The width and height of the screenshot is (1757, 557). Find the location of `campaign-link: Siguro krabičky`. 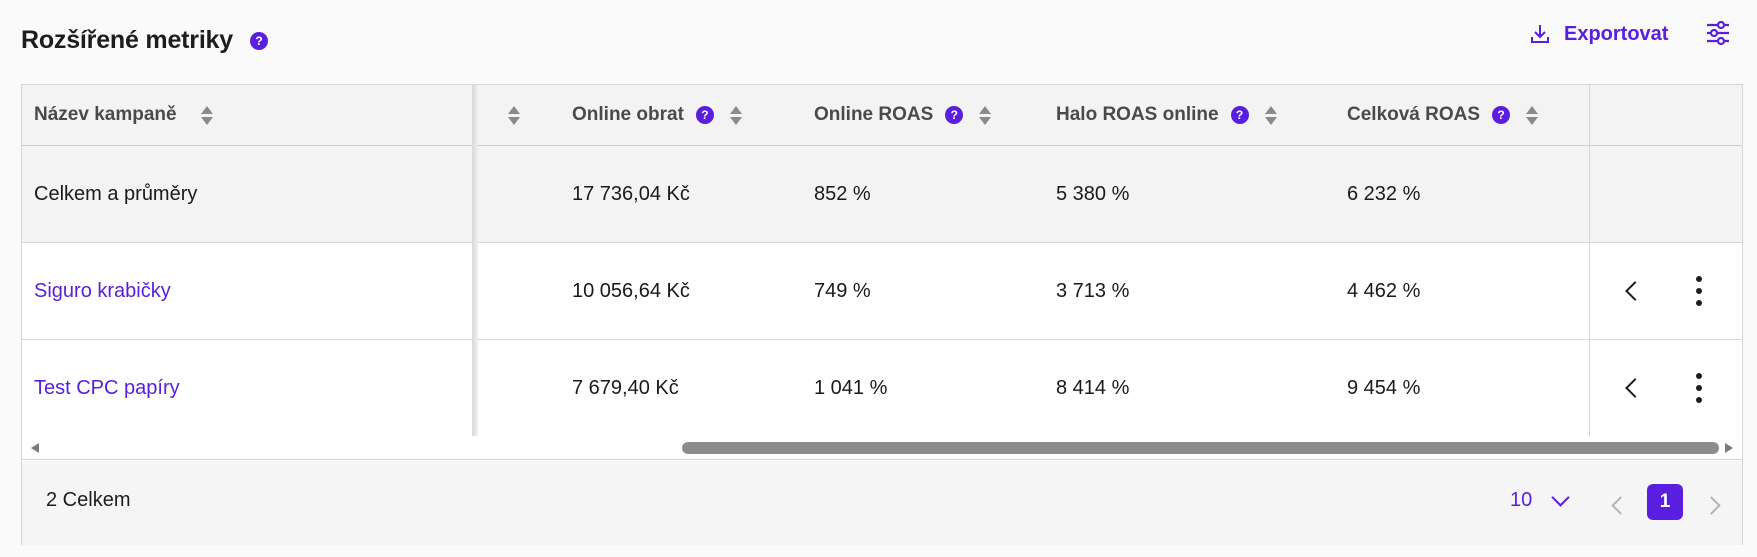

campaign-link: Siguro krabičky is located at coordinates (102, 291).